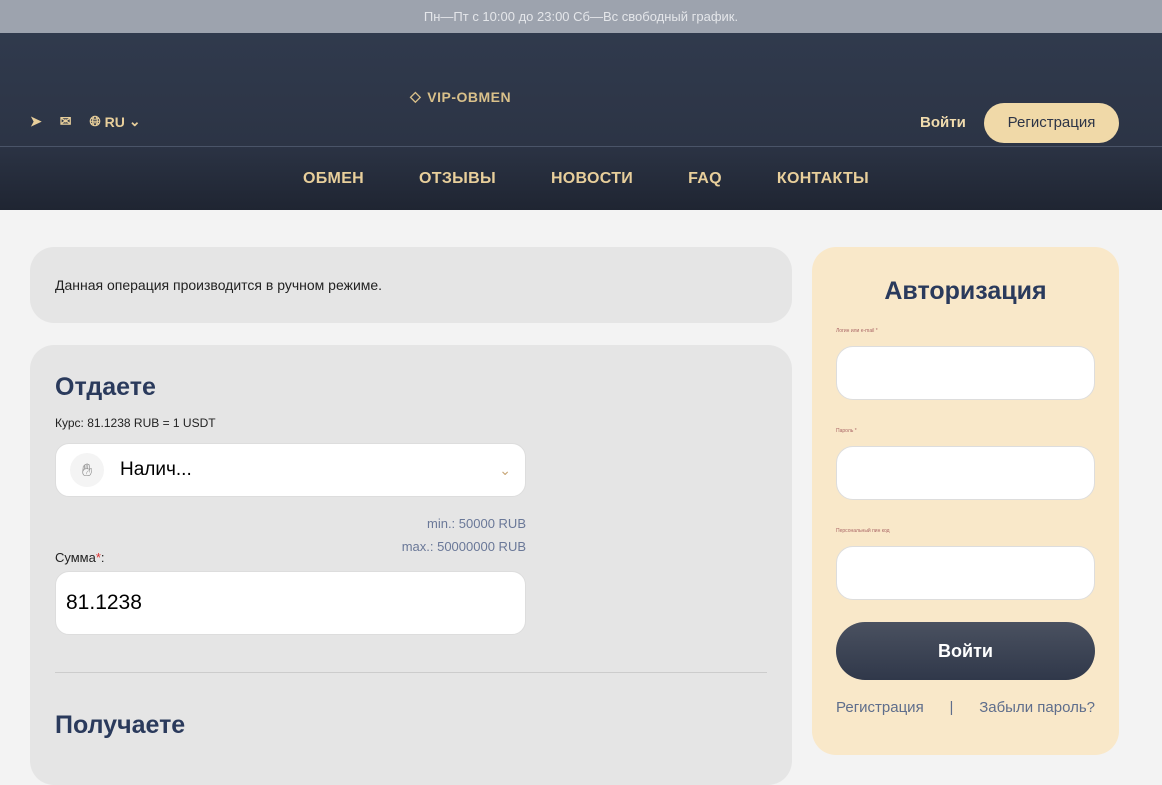 The height and width of the screenshot is (785, 1162). Describe the element at coordinates (333, 179) in the screenshot. I see `nav-exchange: ОБМЕН` at that location.